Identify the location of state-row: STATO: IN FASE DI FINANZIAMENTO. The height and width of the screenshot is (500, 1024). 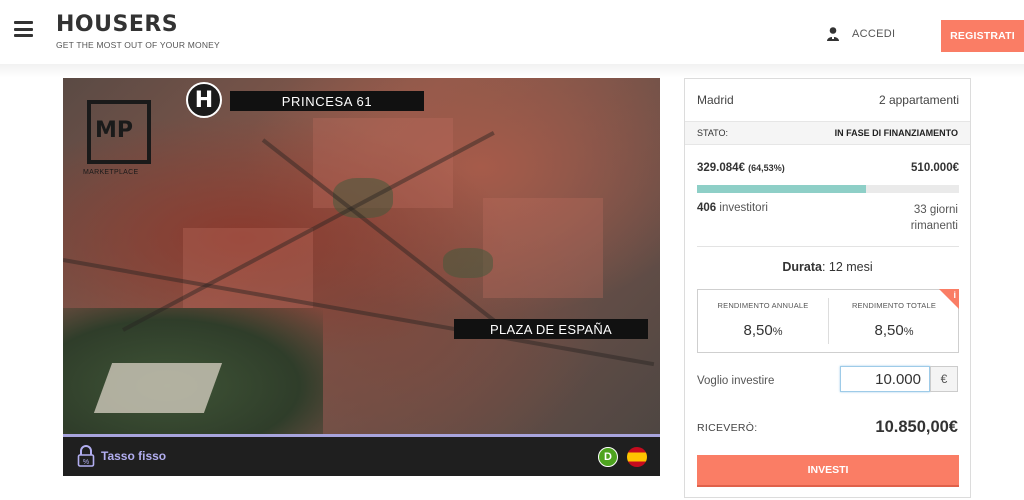
(827, 133).